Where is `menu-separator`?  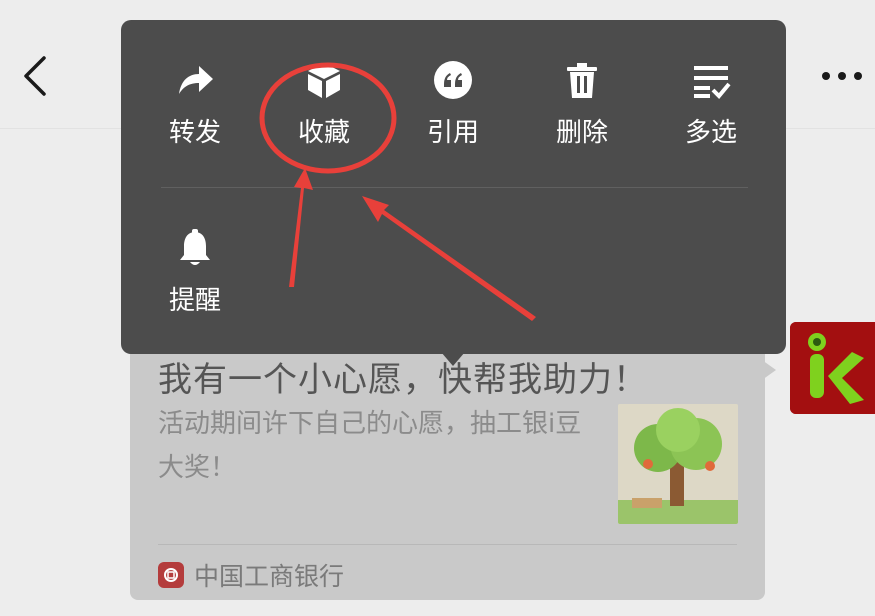
menu-separator is located at coordinates (454, 187).